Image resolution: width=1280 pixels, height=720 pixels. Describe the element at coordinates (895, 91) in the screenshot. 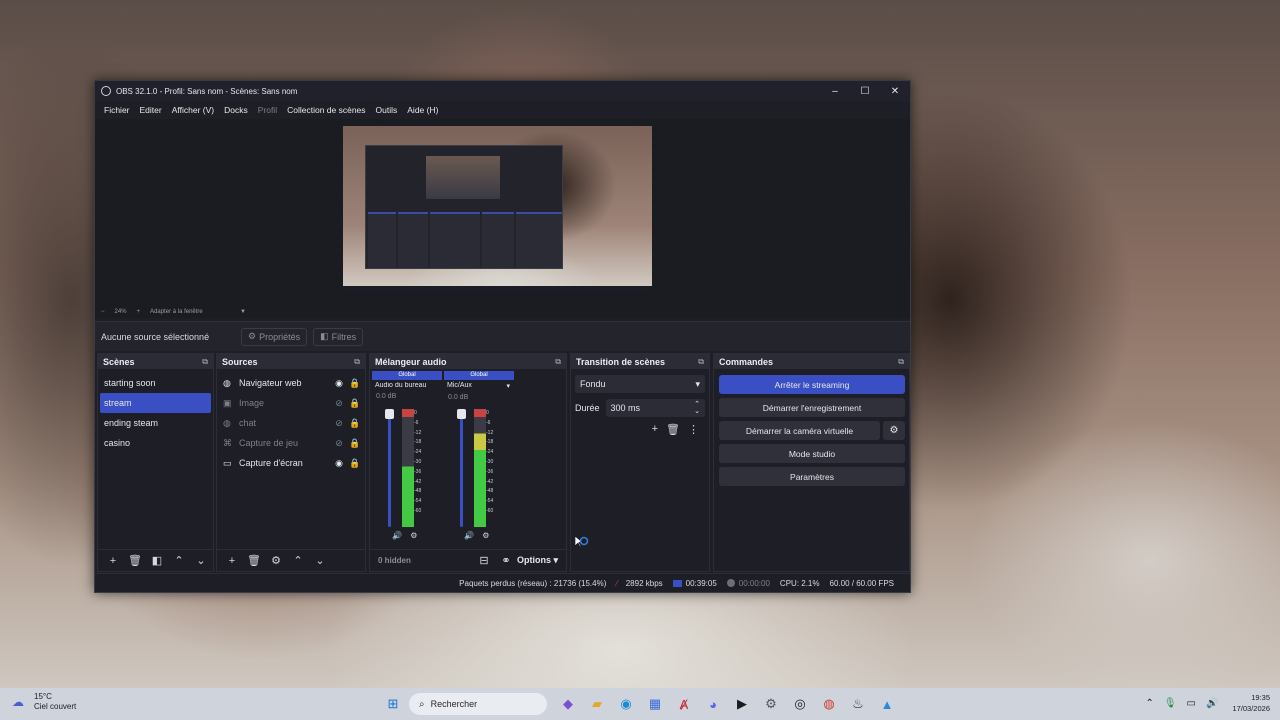

I see `close-button: ✕` at that location.